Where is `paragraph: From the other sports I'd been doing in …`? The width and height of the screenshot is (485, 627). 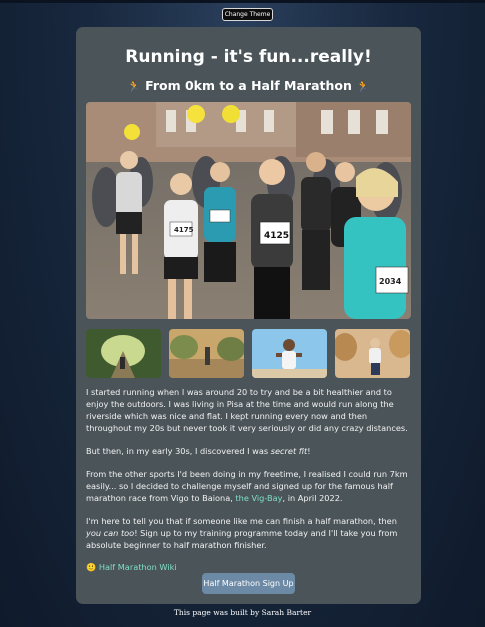
paragraph: From the other sports I'd been doing in … is located at coordinates (247, 486).